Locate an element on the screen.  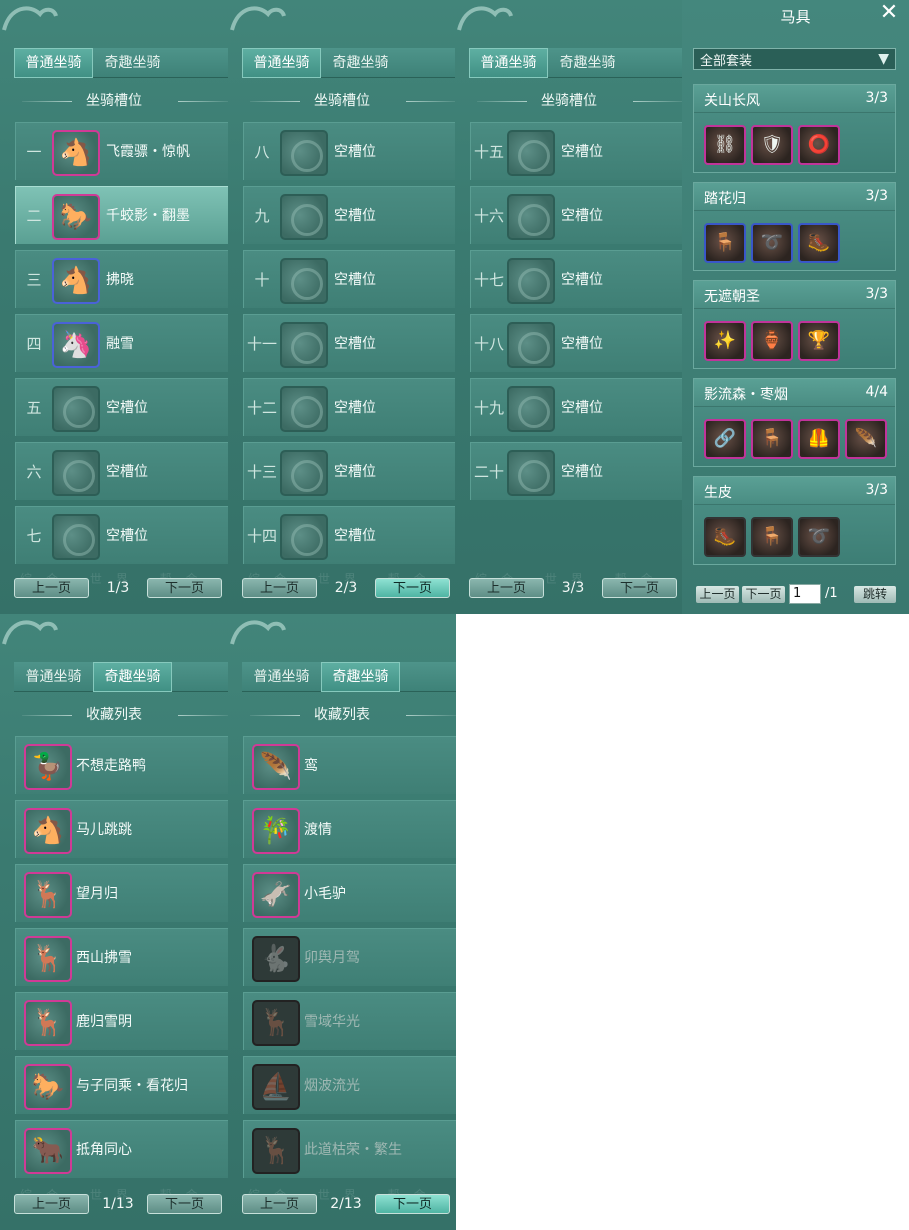
duck-mount-icon: 🦆 is located at coordinates (48, 767).